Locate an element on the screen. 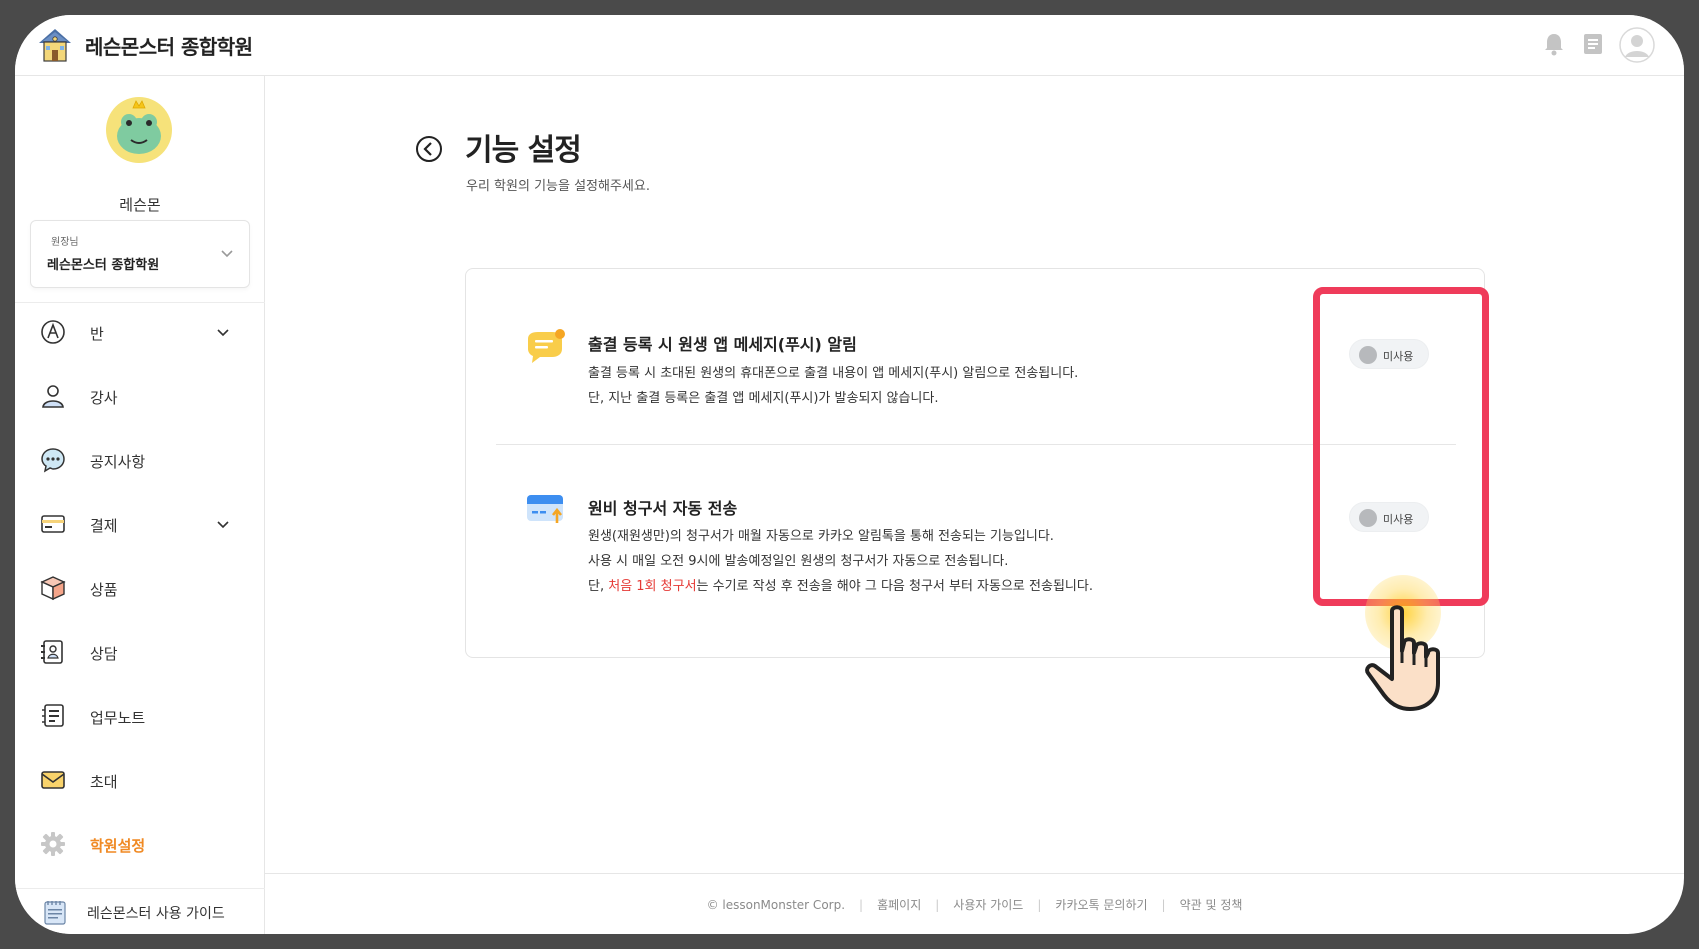 This screenshot has width=1699, height=949. academy-selector: 원장님 레슨몬스터 종합학원 is located at coordinates (140, 254).